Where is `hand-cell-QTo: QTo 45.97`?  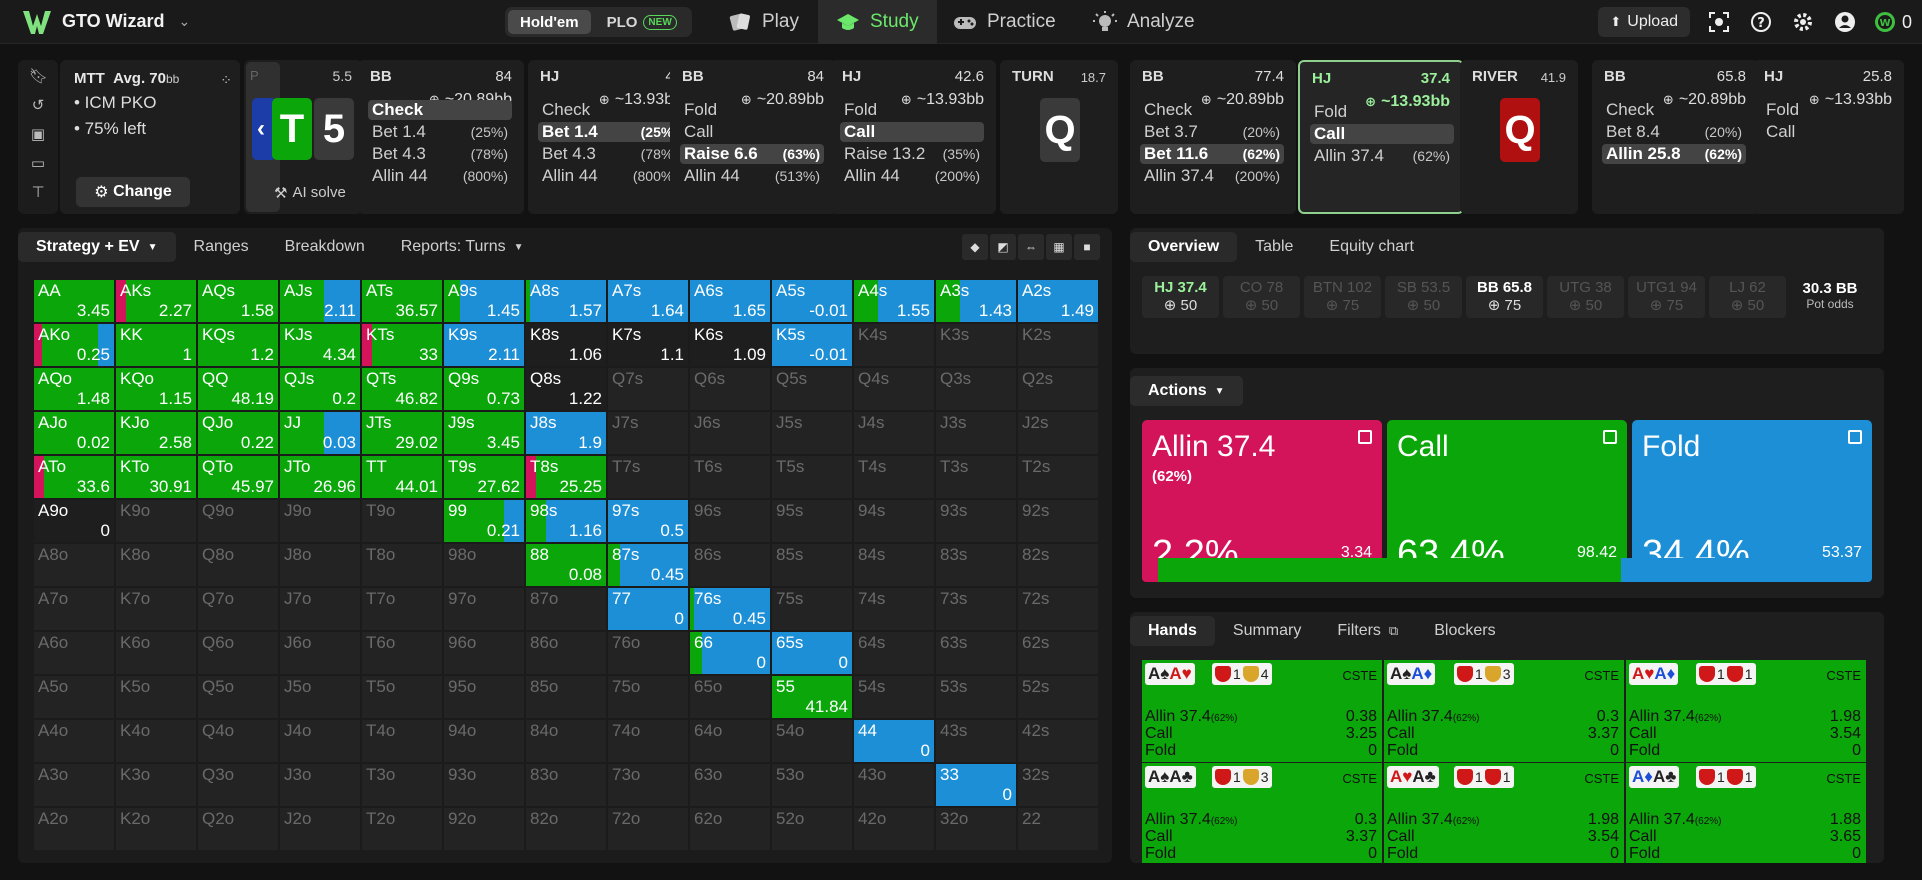
hand-cell-QTo: QTo 45.97 is located at coordinates (238, 477).